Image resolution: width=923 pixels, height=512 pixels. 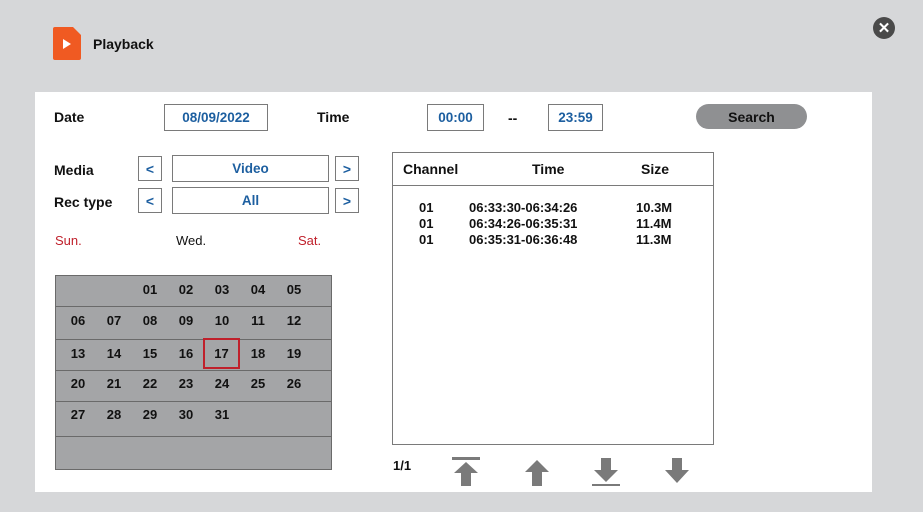 I want to click on calendar-day: 27, so click(x=78, y=414).